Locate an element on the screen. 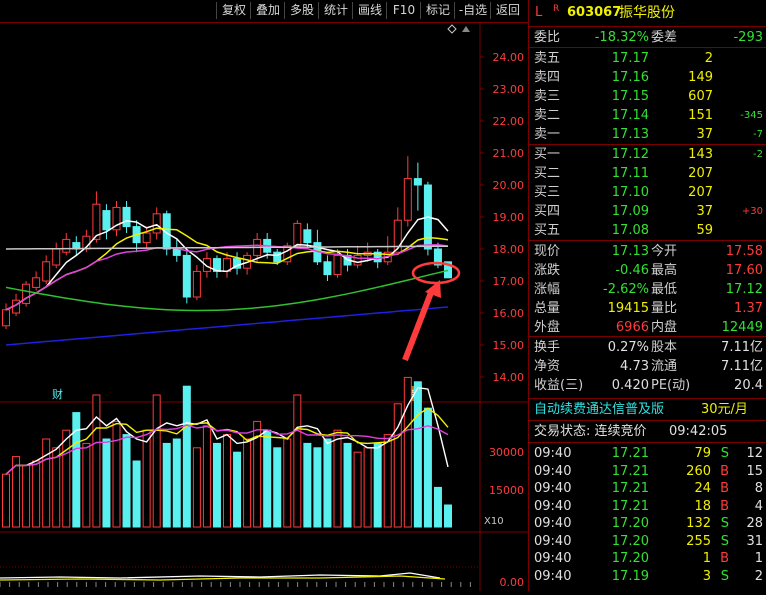 The image size is (766, 595). bids-volume: 143 is located at coordinates (700, 154).